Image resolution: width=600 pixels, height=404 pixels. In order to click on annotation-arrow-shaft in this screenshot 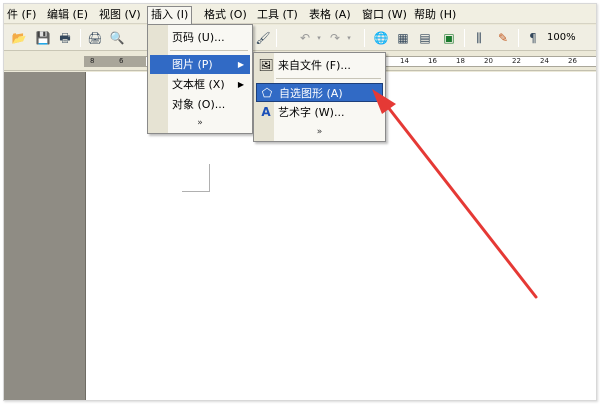, I will do `click(460, 199)`.